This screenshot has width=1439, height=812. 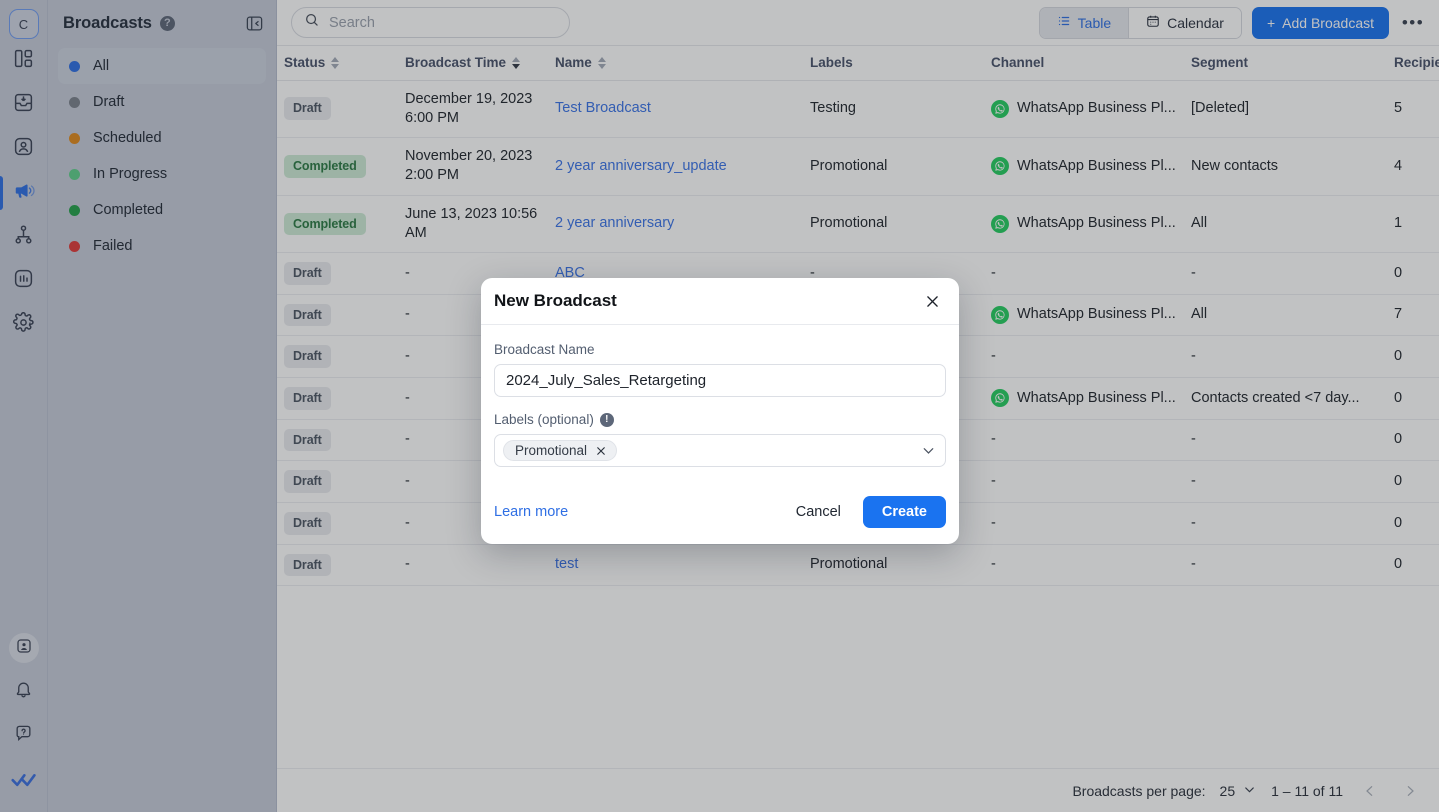 What do you see at coordinates (720, 301) in the screenshot?
I see `modal-header: New Broadcast` at bounding box center [720, 301].